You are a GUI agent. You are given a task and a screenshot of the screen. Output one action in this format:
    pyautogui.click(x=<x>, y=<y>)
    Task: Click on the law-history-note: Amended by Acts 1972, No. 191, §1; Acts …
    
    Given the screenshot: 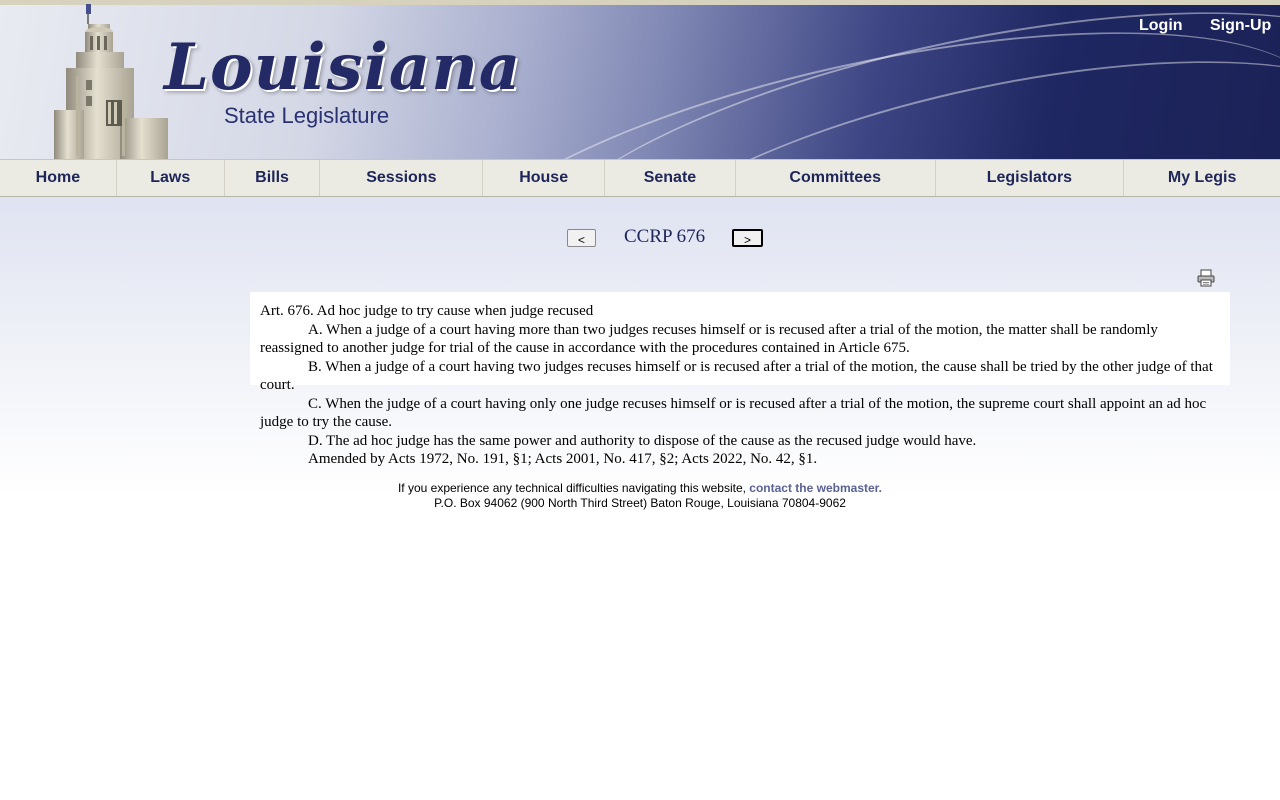 What is the action you would take?
    pyautogui.click(x=563, y=459)
    